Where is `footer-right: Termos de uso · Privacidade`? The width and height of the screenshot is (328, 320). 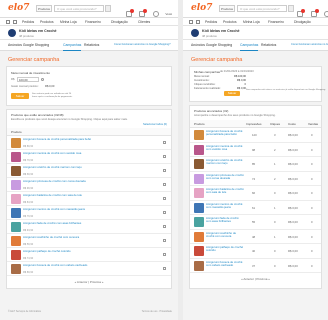 footer-right: Termos de uso · Privacidade is located at coordinates (157, 311).